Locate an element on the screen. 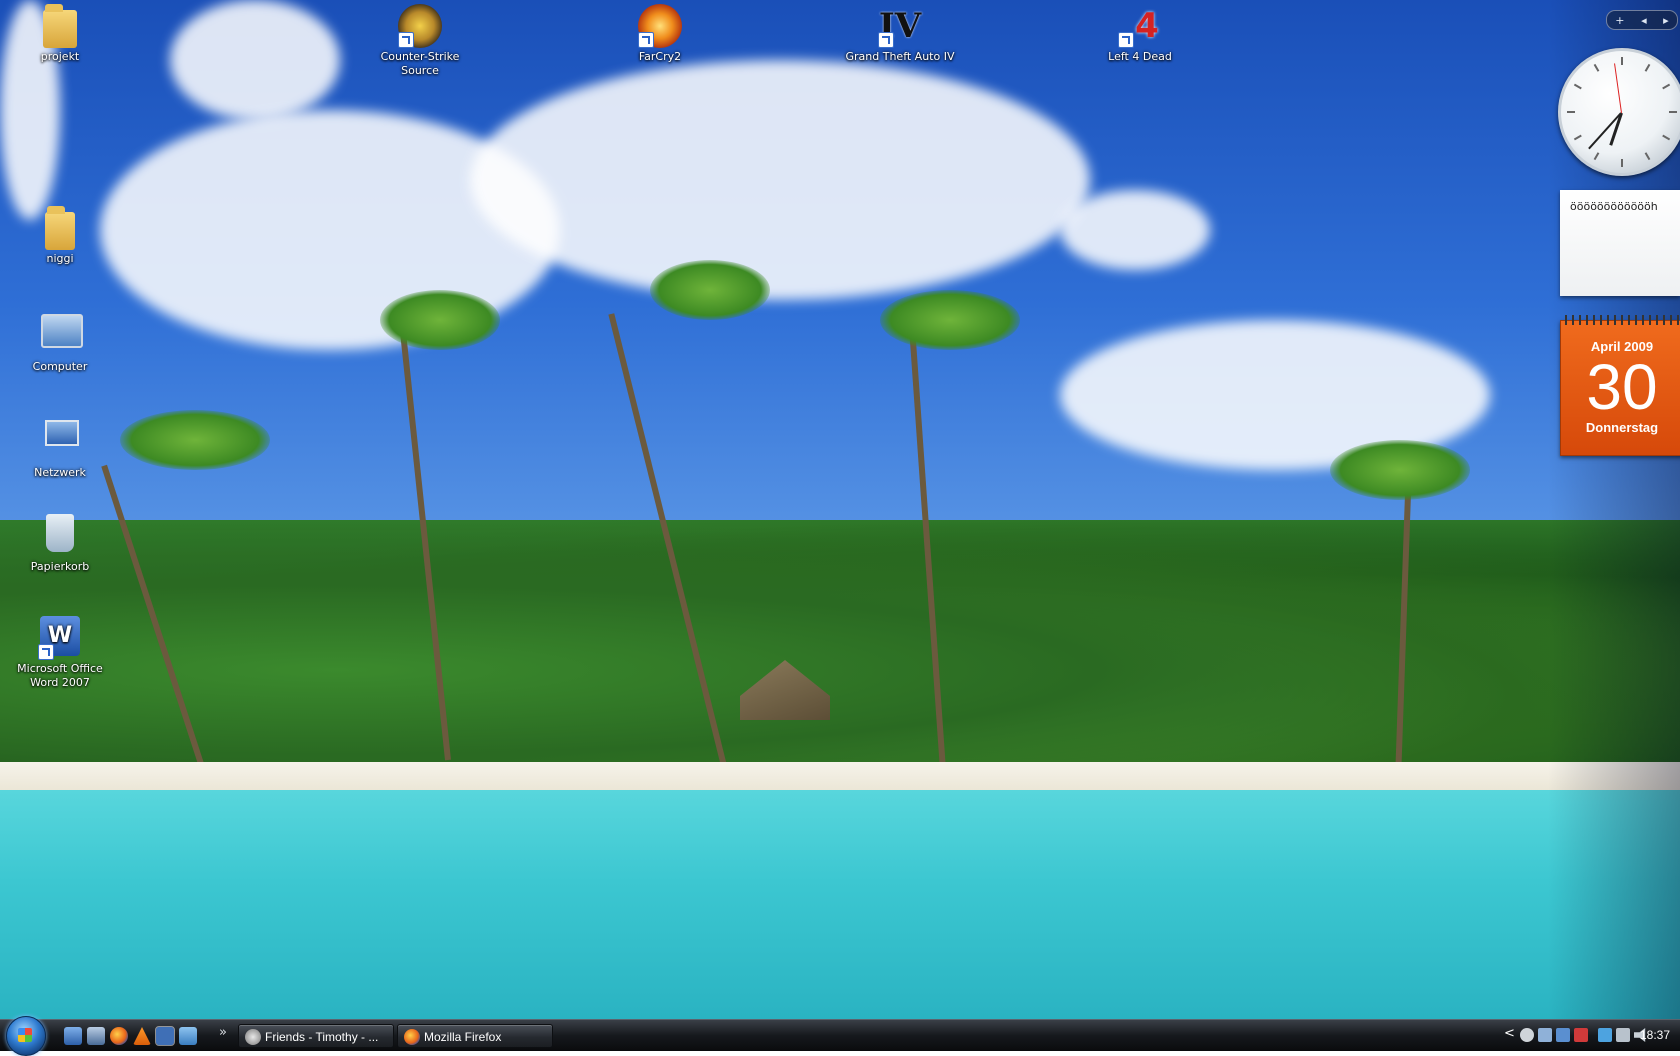 The width and height of the screenshot is (1680, 1056). security-tray-icon is located at coordinates (1581, 1035).